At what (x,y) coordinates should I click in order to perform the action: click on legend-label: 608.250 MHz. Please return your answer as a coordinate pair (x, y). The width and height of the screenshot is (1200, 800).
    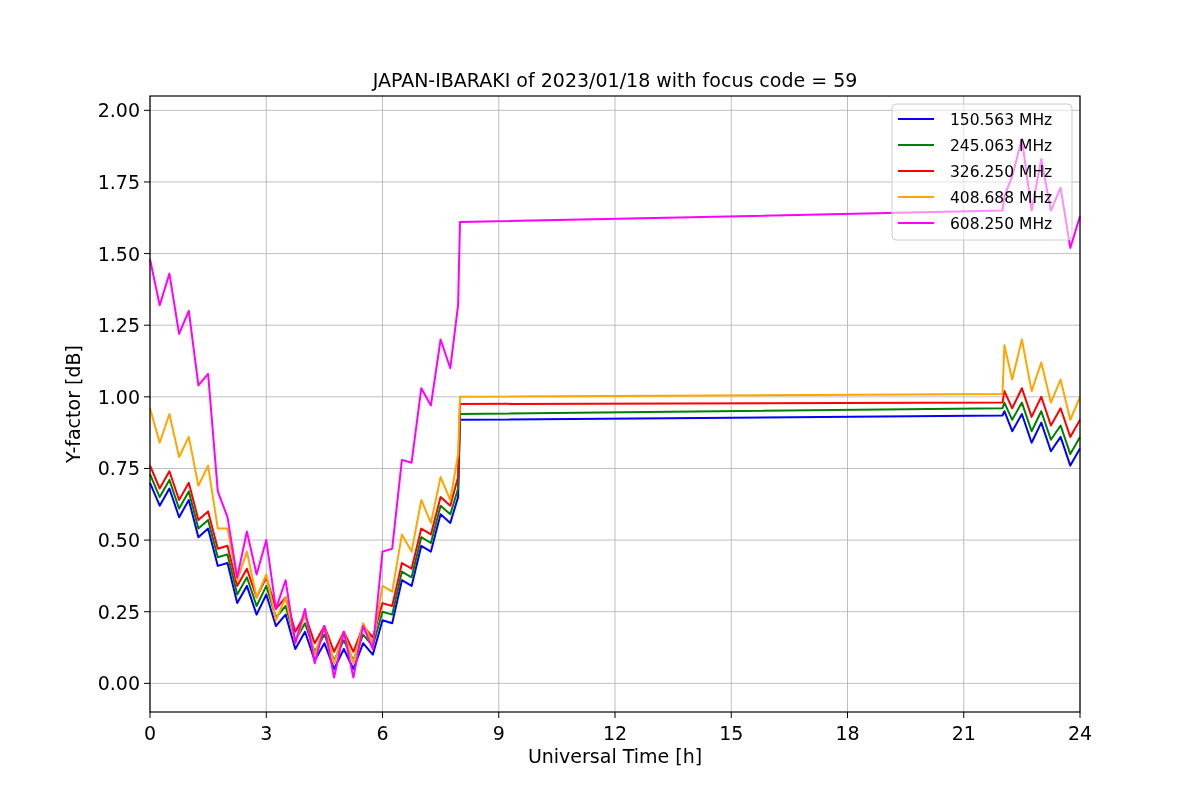
    Looking at the image, I should click on (1001, 224).